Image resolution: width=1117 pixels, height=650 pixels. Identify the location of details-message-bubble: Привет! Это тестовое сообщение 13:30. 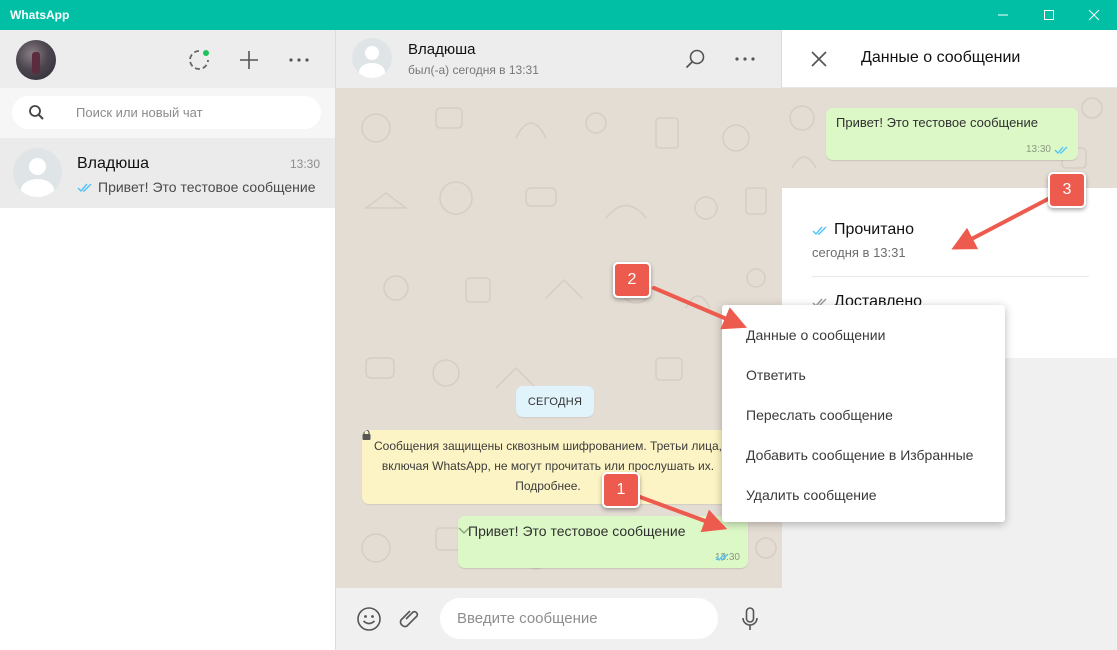
(952, 134).